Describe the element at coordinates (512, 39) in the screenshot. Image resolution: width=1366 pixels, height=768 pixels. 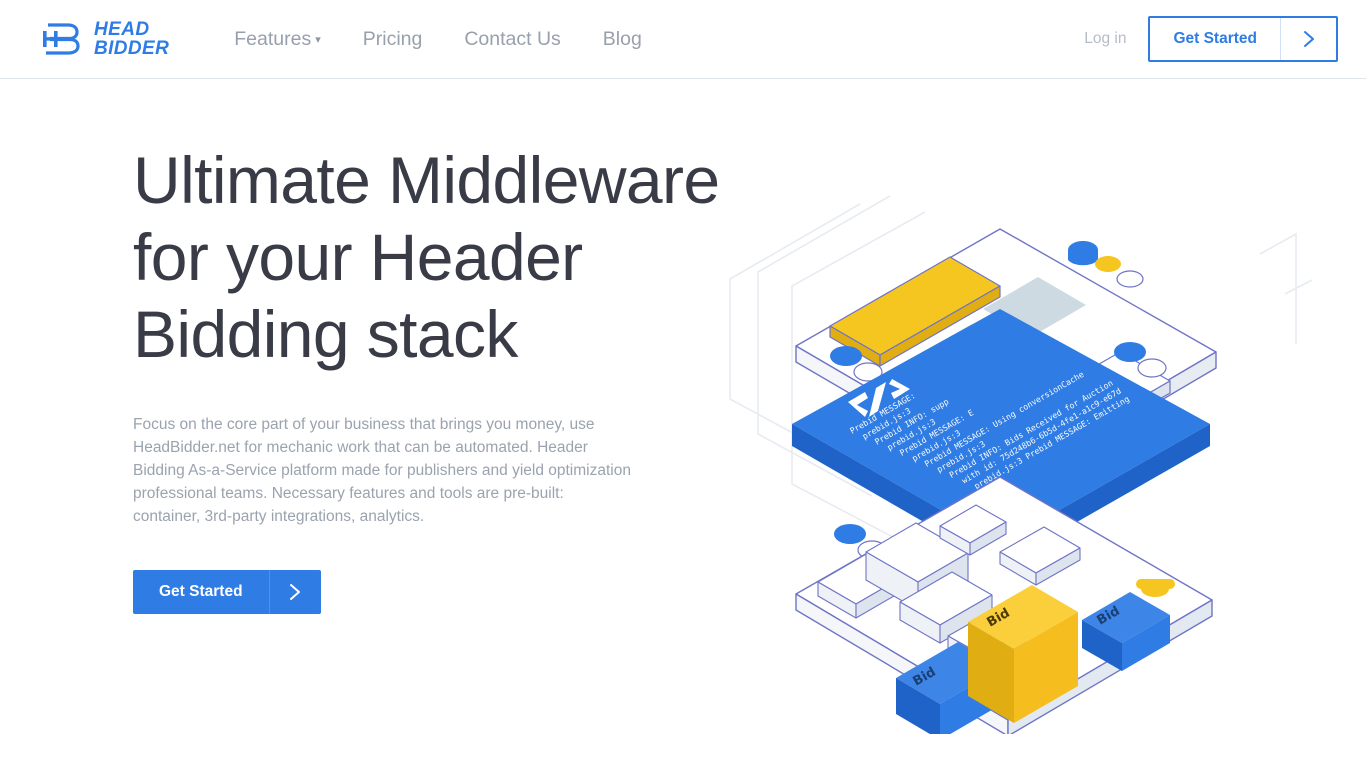
I see `nav-item-contact-us: Contact Us` at that location.